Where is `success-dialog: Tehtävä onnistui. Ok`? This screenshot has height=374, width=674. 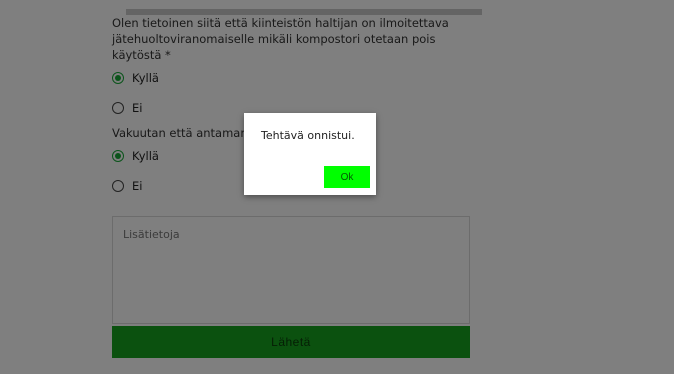 success-dialog: Tehtävä onnistui. Ok is located at coordinates (310, 154).